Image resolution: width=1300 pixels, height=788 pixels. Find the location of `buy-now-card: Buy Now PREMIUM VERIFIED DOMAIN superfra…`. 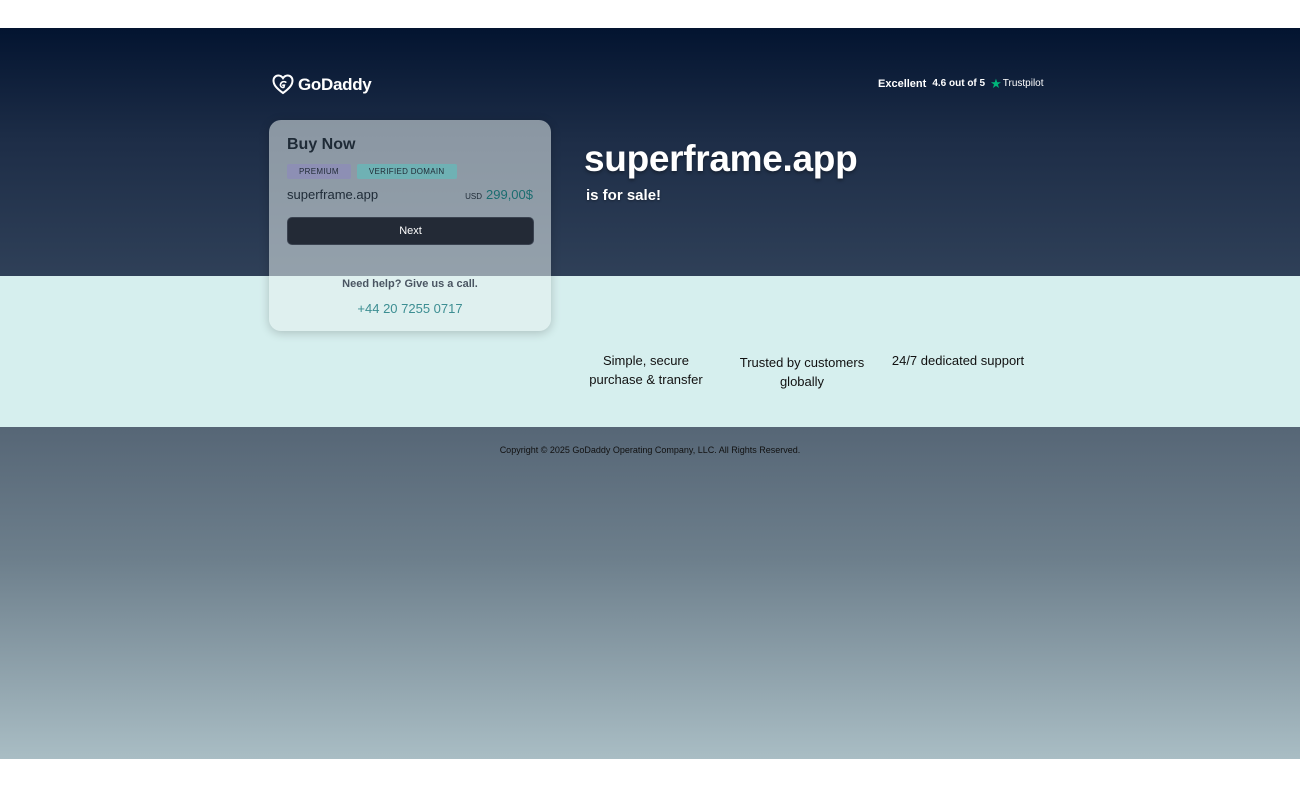

buy-now-card: Buy Now PREMIUM VERIFIED DOMAIN superfra… is located at coordinates (410, 225).